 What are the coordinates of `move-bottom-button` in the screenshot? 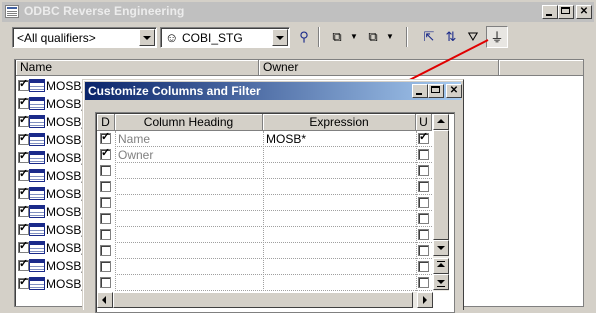 It's located at (441, 282).